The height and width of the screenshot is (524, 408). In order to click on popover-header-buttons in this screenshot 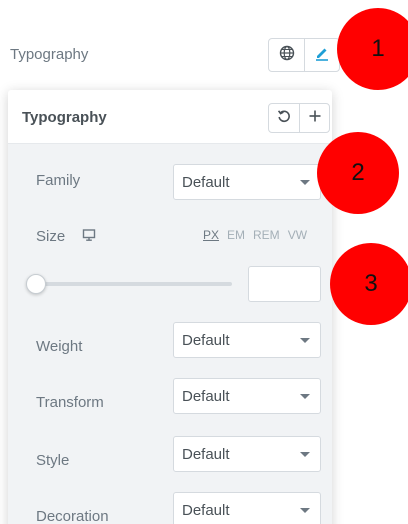, I will do `click(299, 118)`.